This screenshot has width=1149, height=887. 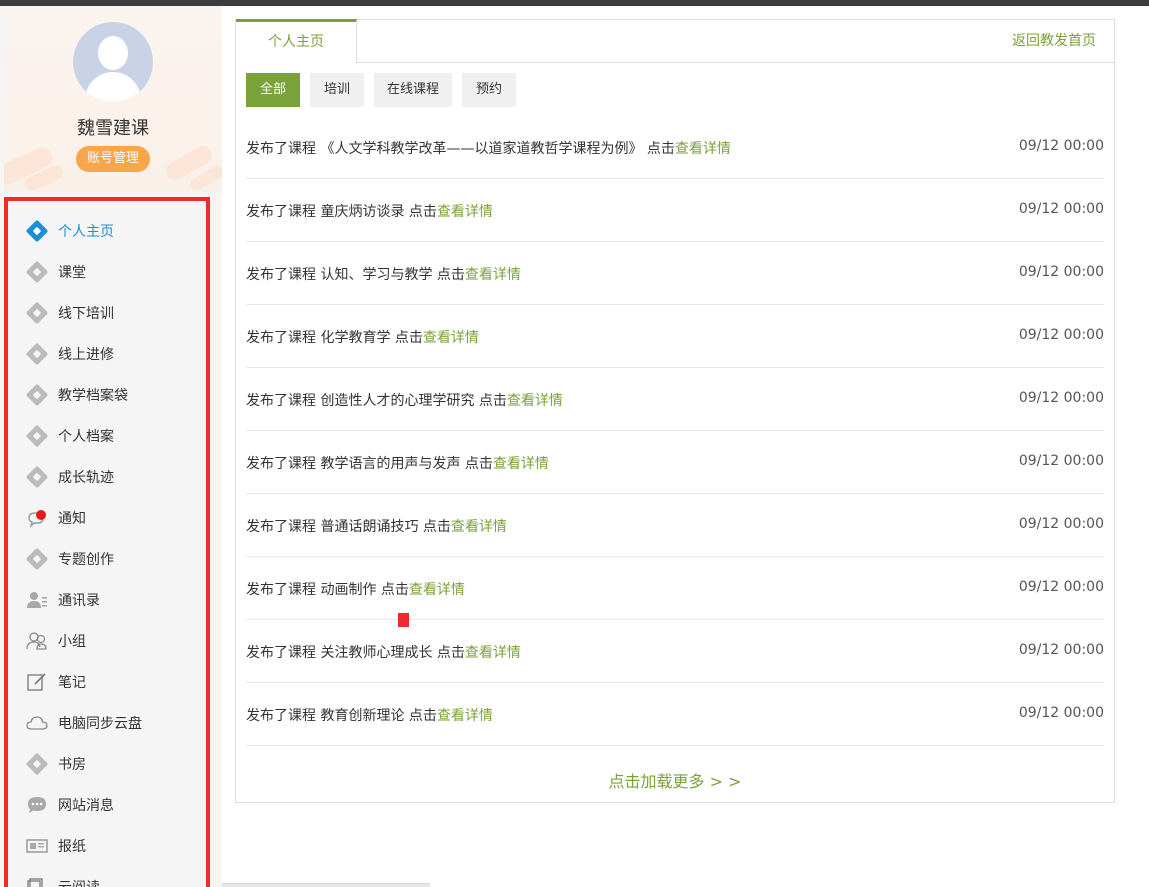 What do you see at coordinates (86, 805) in the screenshot?
I see `sidebar-item-label: 网站消息` at bounding box center [86, 805].